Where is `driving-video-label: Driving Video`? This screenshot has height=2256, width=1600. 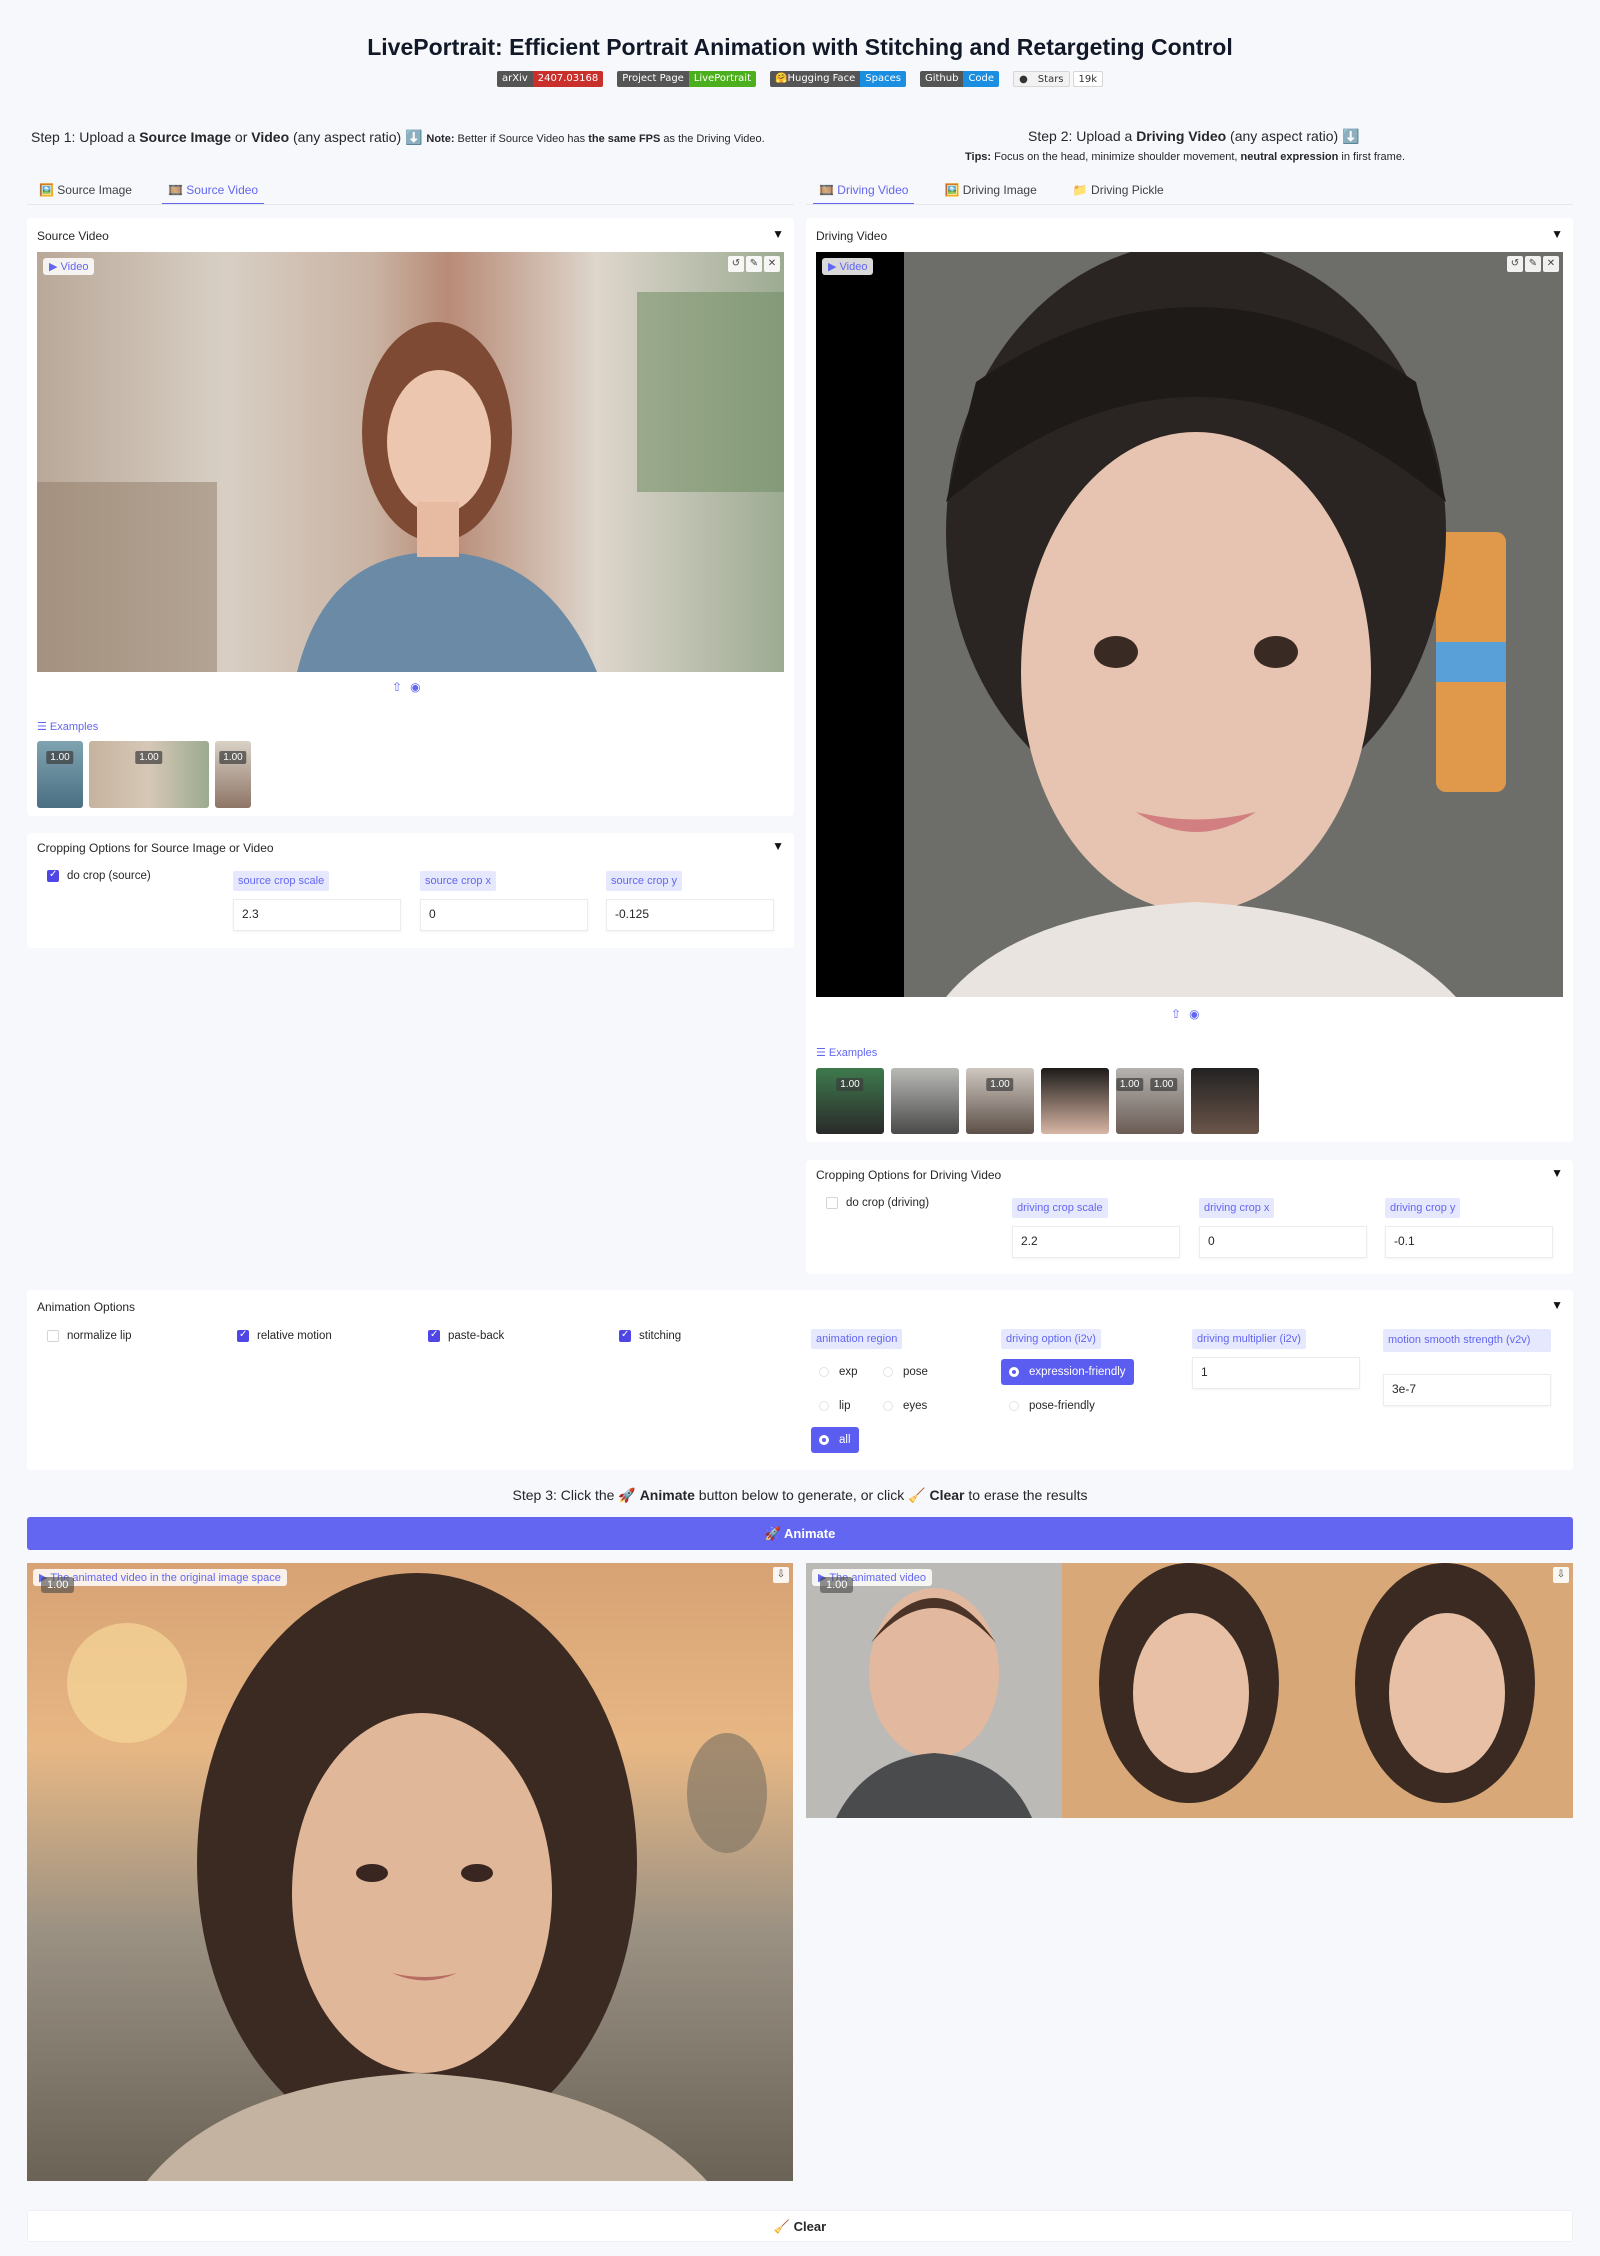
driving-video-label: Driving Video is located at coordinates (852, 236).